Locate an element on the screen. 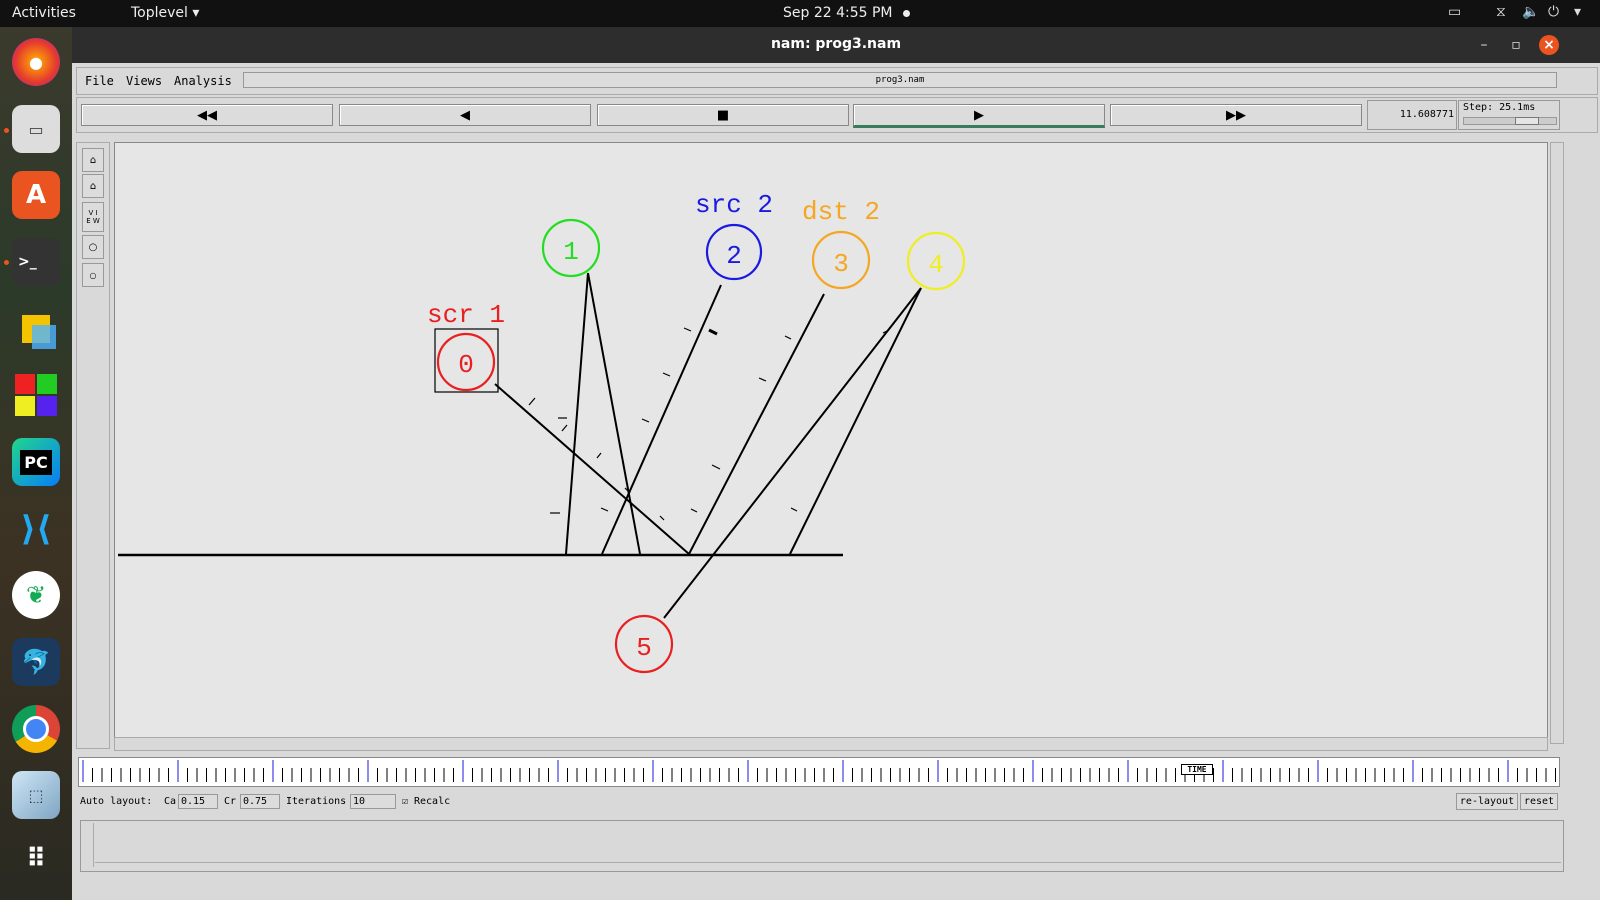 The image size is (1600, 900). panel-horizontal-scrollbar is located at coordinates (828, 866).